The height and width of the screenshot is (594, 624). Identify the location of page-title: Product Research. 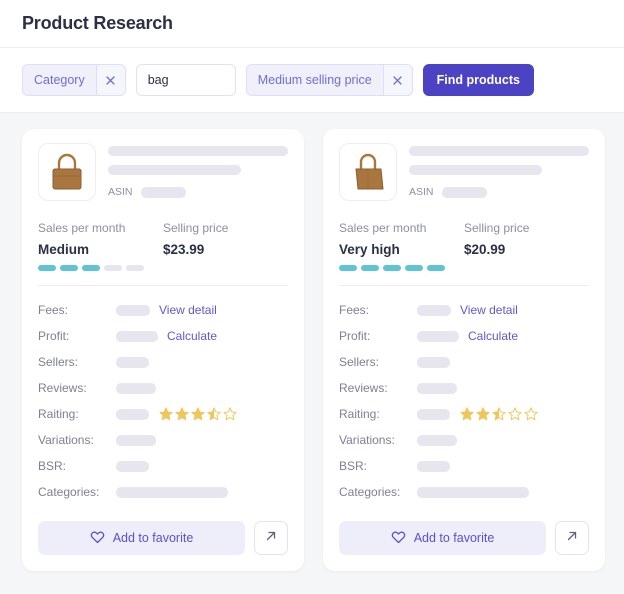
(97, 23).